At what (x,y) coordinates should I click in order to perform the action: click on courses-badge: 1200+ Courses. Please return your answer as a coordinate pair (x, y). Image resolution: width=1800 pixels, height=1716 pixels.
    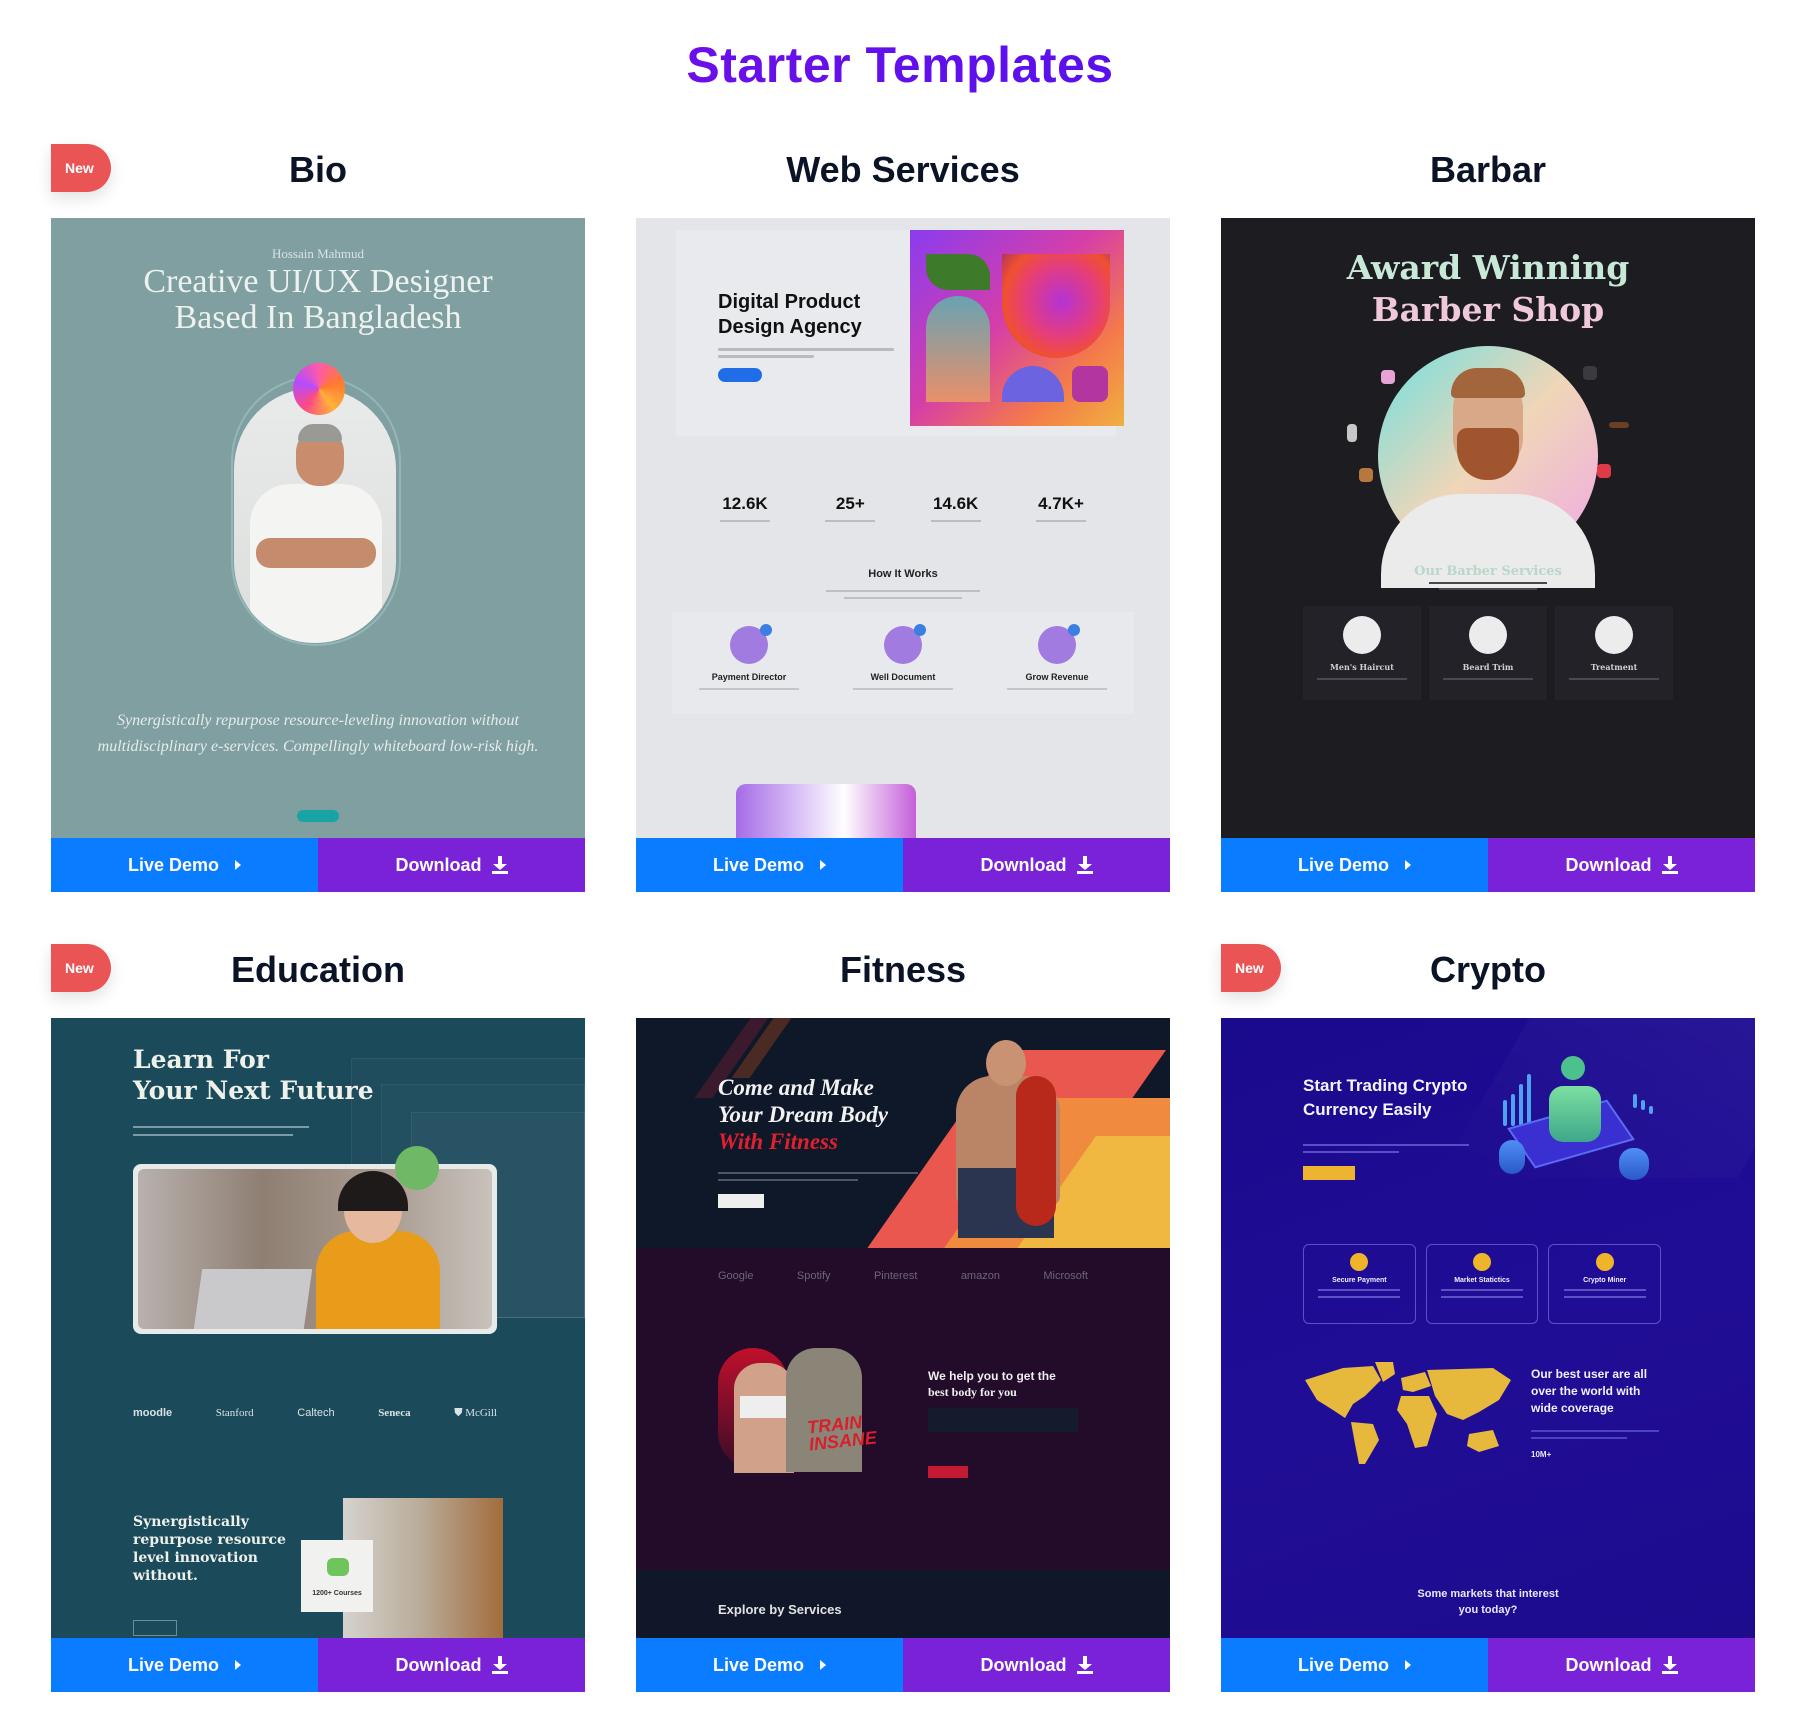
    Looking at the image, I should click on (337, 1576).